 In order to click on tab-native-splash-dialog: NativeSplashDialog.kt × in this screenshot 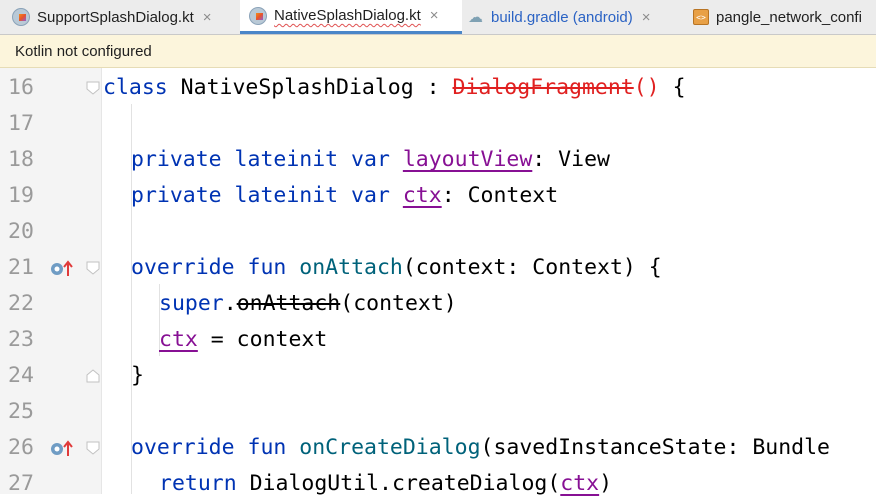, I will do `click(351, 17)`.